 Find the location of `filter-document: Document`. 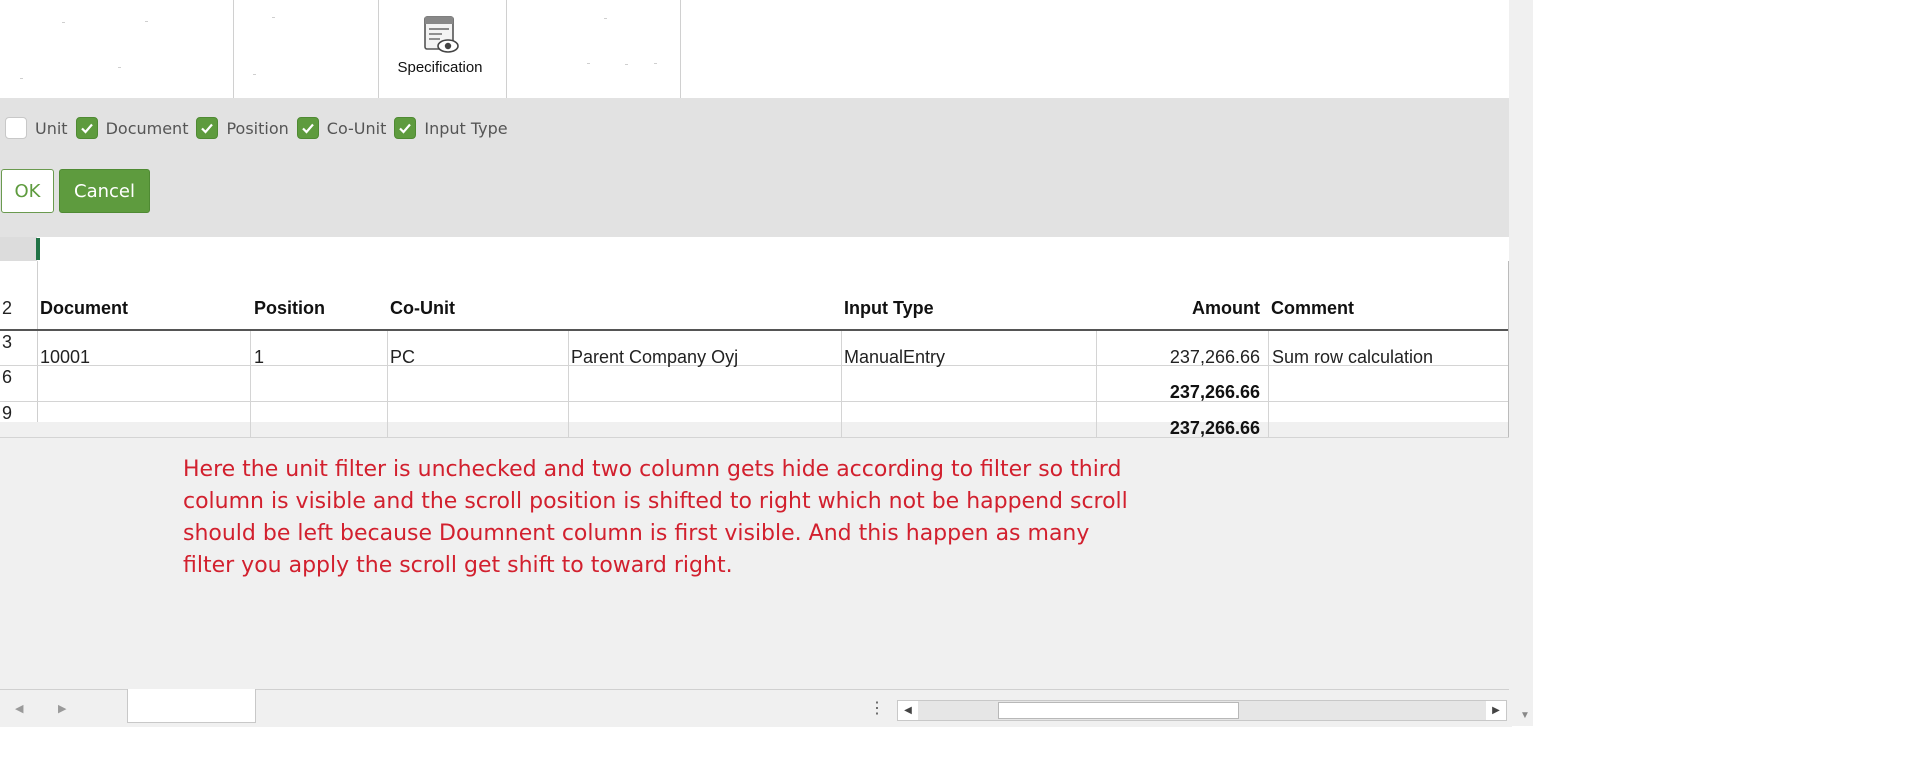

filter-document: Document is located at coordinates (132, 128).